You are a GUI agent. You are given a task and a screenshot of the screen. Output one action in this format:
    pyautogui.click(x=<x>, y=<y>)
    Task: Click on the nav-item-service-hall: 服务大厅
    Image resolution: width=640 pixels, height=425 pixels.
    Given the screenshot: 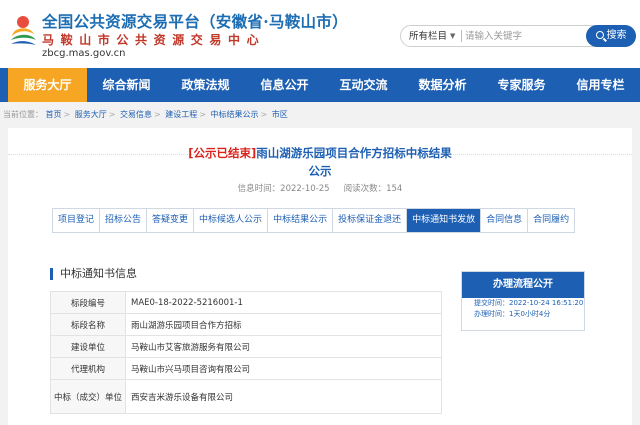 What is the action you would take?
    pyautogui.click(x=47, y=85)
    